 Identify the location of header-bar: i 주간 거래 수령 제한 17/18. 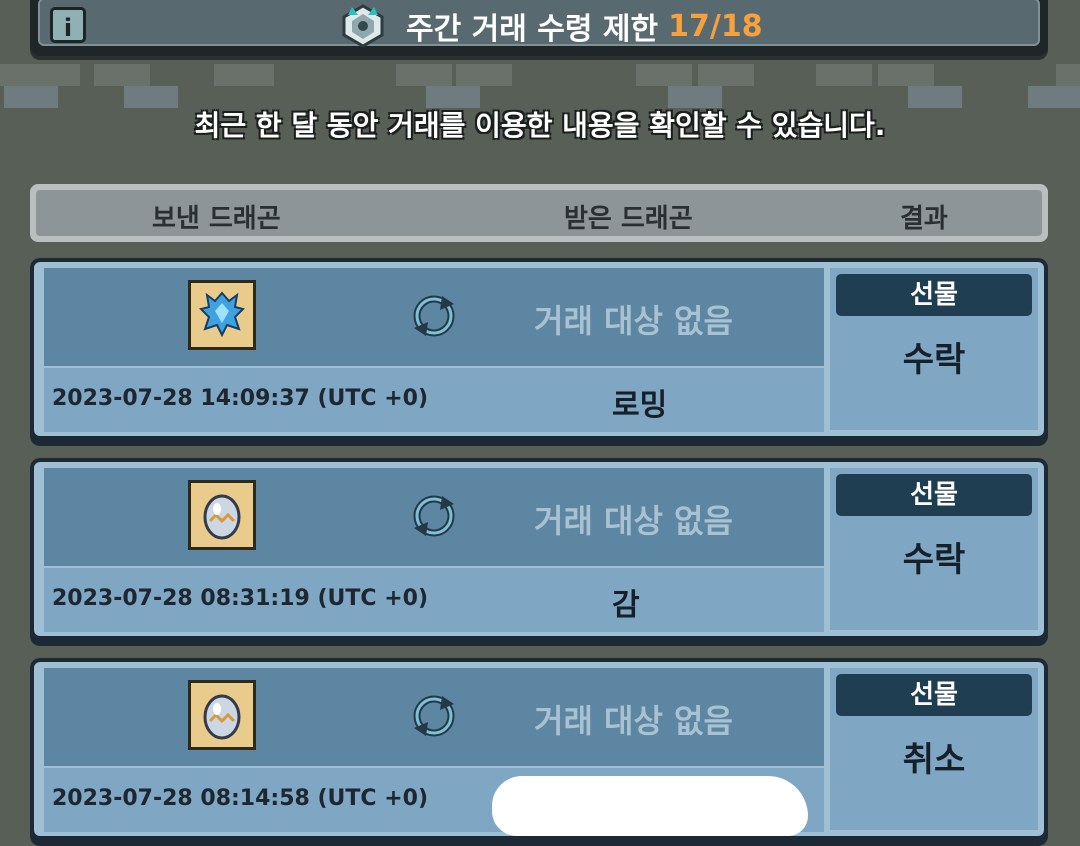
(539, 28).